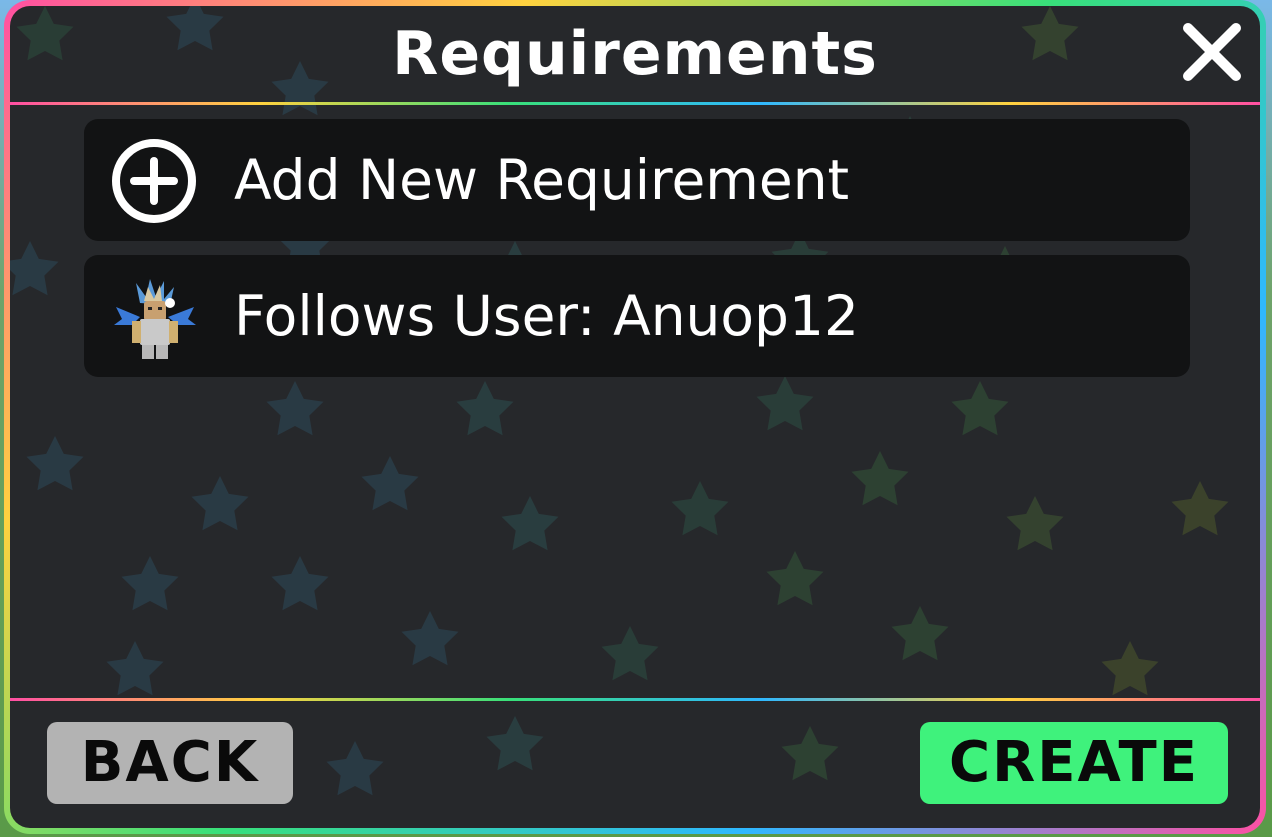 The image size is (1272, 837). Describe the element at coordinates (154, 181) in the screenshot. I see `add-circle-icon` at that location.